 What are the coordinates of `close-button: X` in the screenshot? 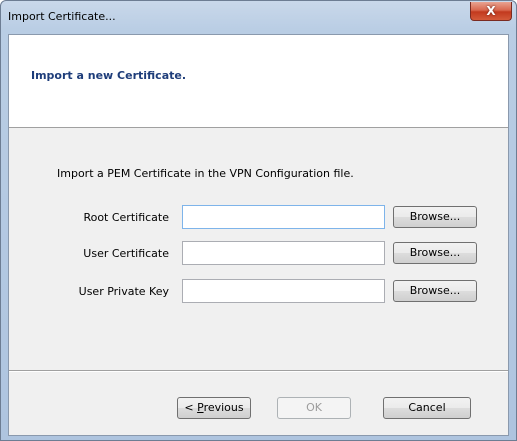 It's located at (491, 11).